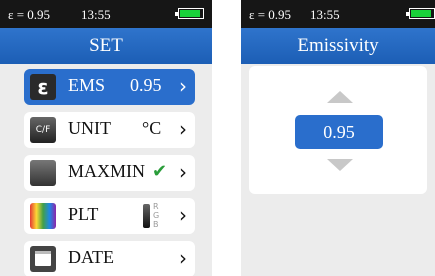  Describe the element at coordinates (160, 171) in the screenshot. I see `checkmark-icon: ✔` at that location.